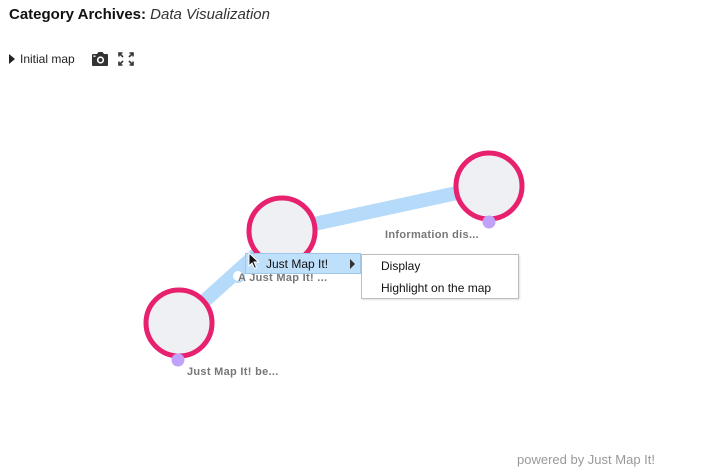 The height and width of the screenshot is (474, 718). Describe the element at coordinates (440, 288) in the screenshot. I see `submenu-item-highlight: Highlight on the map` at that location.